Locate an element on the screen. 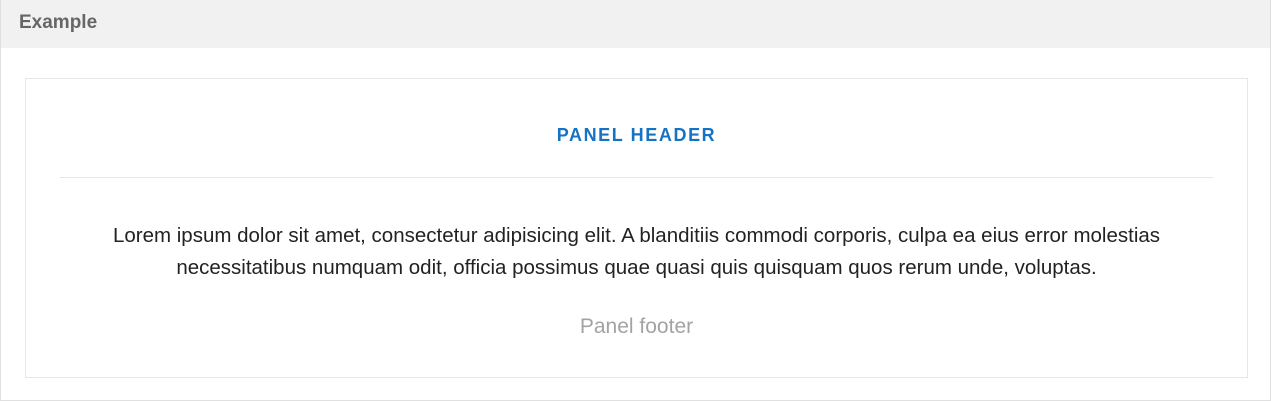 This screenshot has height=402, width=1271. example-title-bar: Example is located at coordinates (635, 24).